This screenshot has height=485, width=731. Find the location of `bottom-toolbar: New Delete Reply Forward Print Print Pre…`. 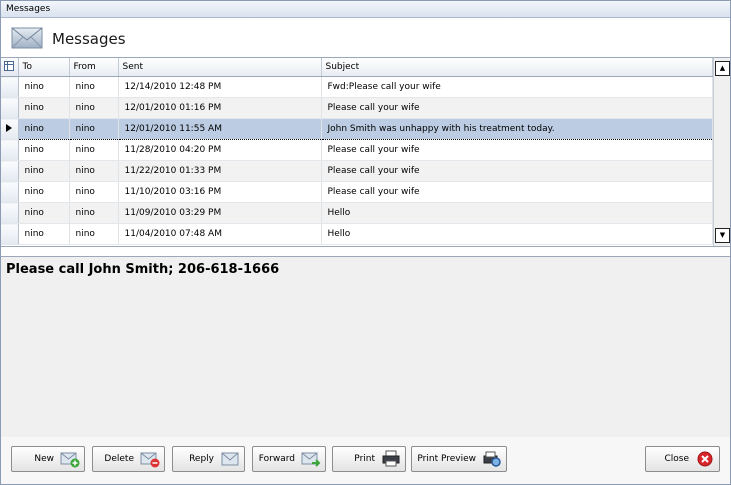

bottom-toolbar: New Delete Reply Forward Print Print Pre… is located at coordinates (365, 460).